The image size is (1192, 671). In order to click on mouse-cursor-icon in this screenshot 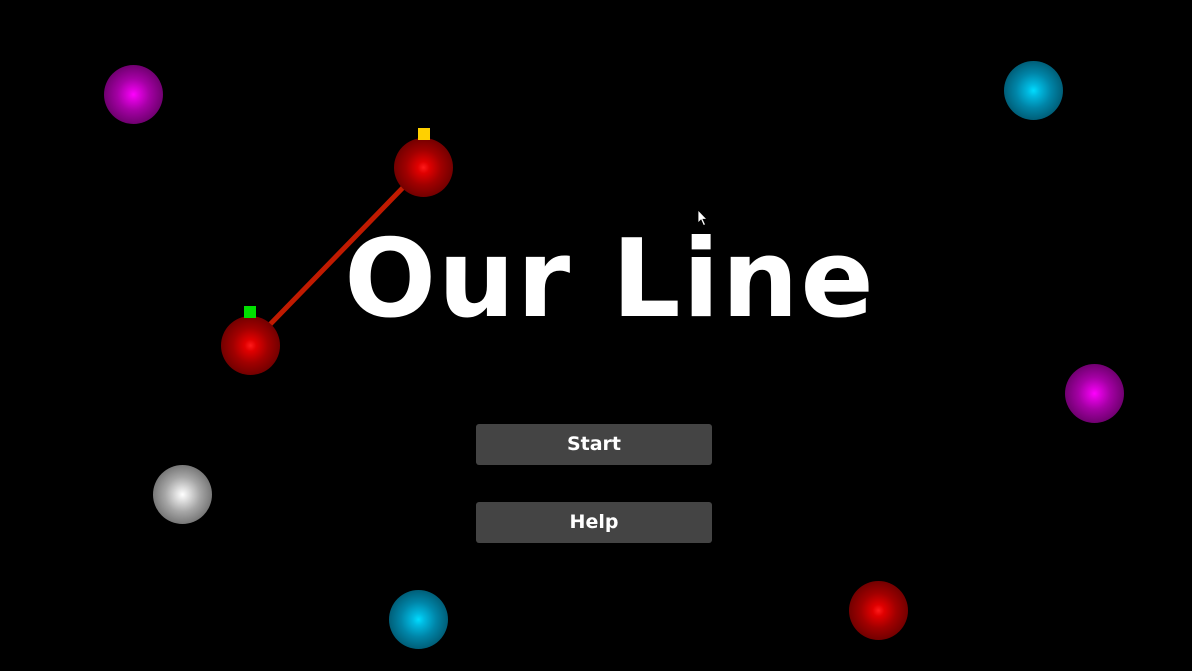, I will do `click(702, 218)`.